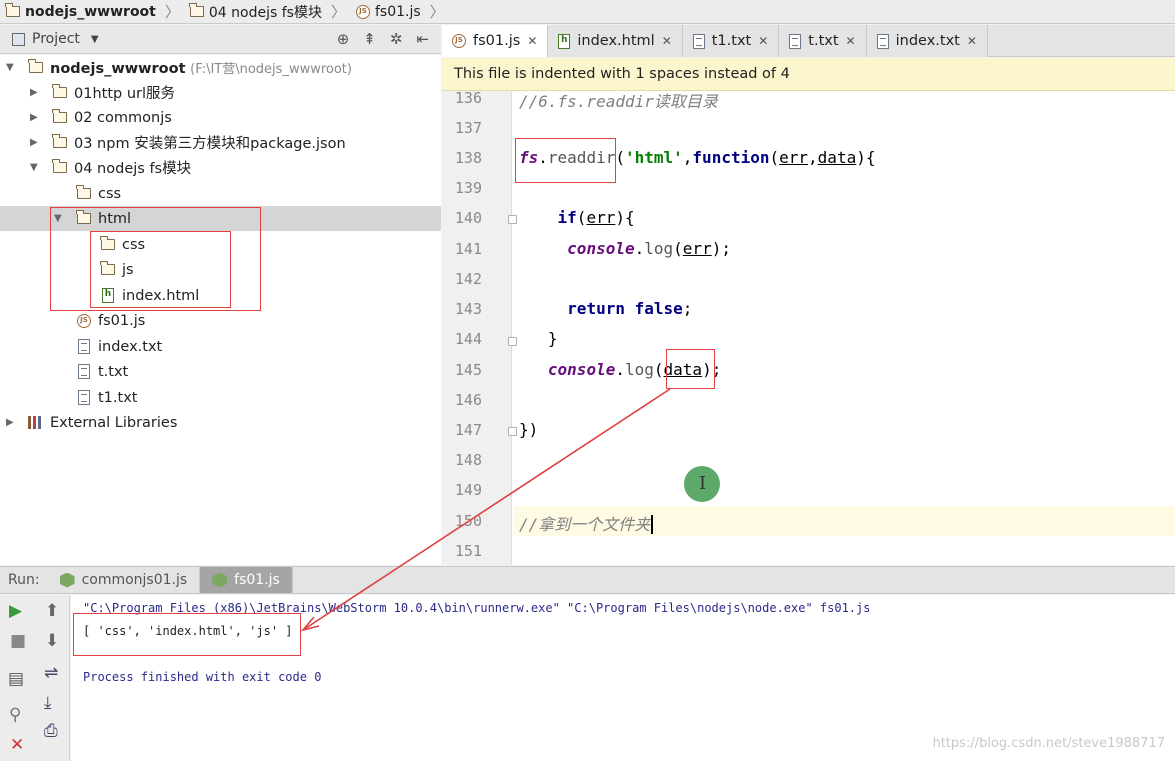 This screenshot has width=1175, height=761. Describe the element at coordinates (52, 641) in the screenshot. I see `arrow-down-icon: ⬇` at that location.